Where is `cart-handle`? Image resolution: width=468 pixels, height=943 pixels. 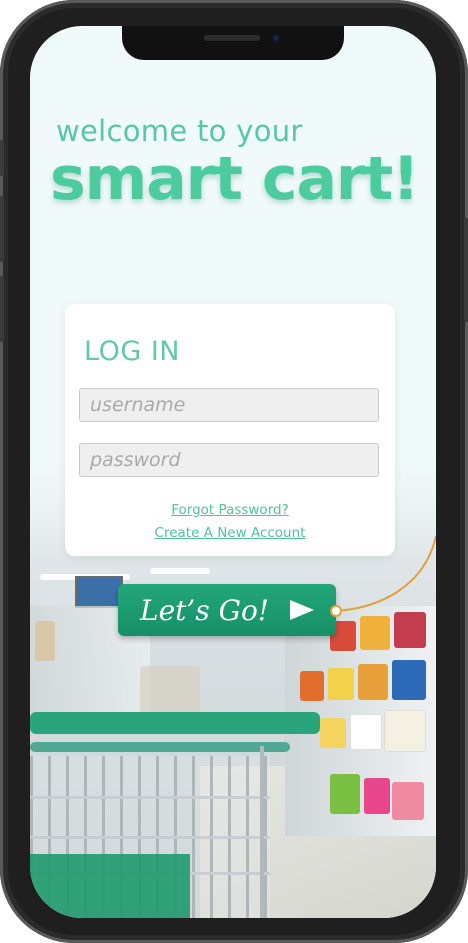 cart-handle is located at coordinates (175, 723).